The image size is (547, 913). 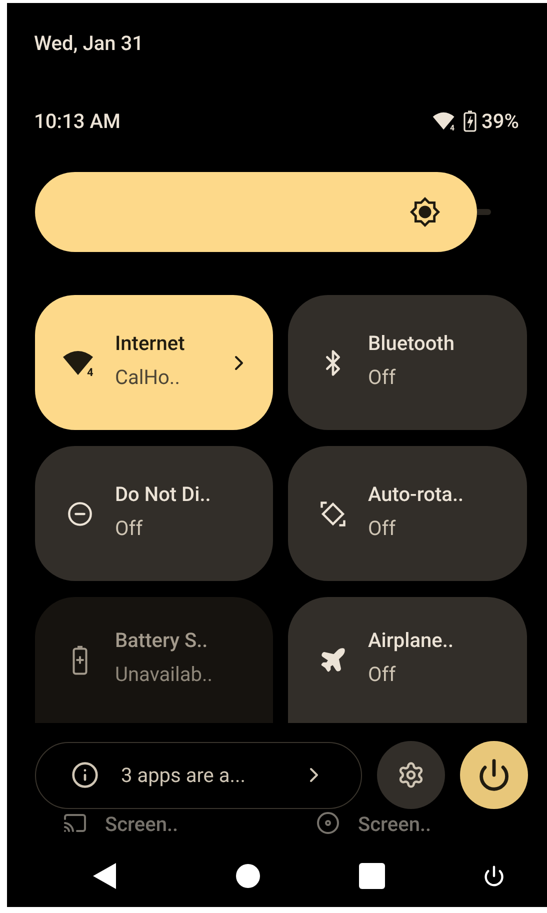 What do you see at coordinates (407, 513) in the screenshot?
I see `quick-settings-tile: Auto-rota.. Off` at bounding box center [407, 513].